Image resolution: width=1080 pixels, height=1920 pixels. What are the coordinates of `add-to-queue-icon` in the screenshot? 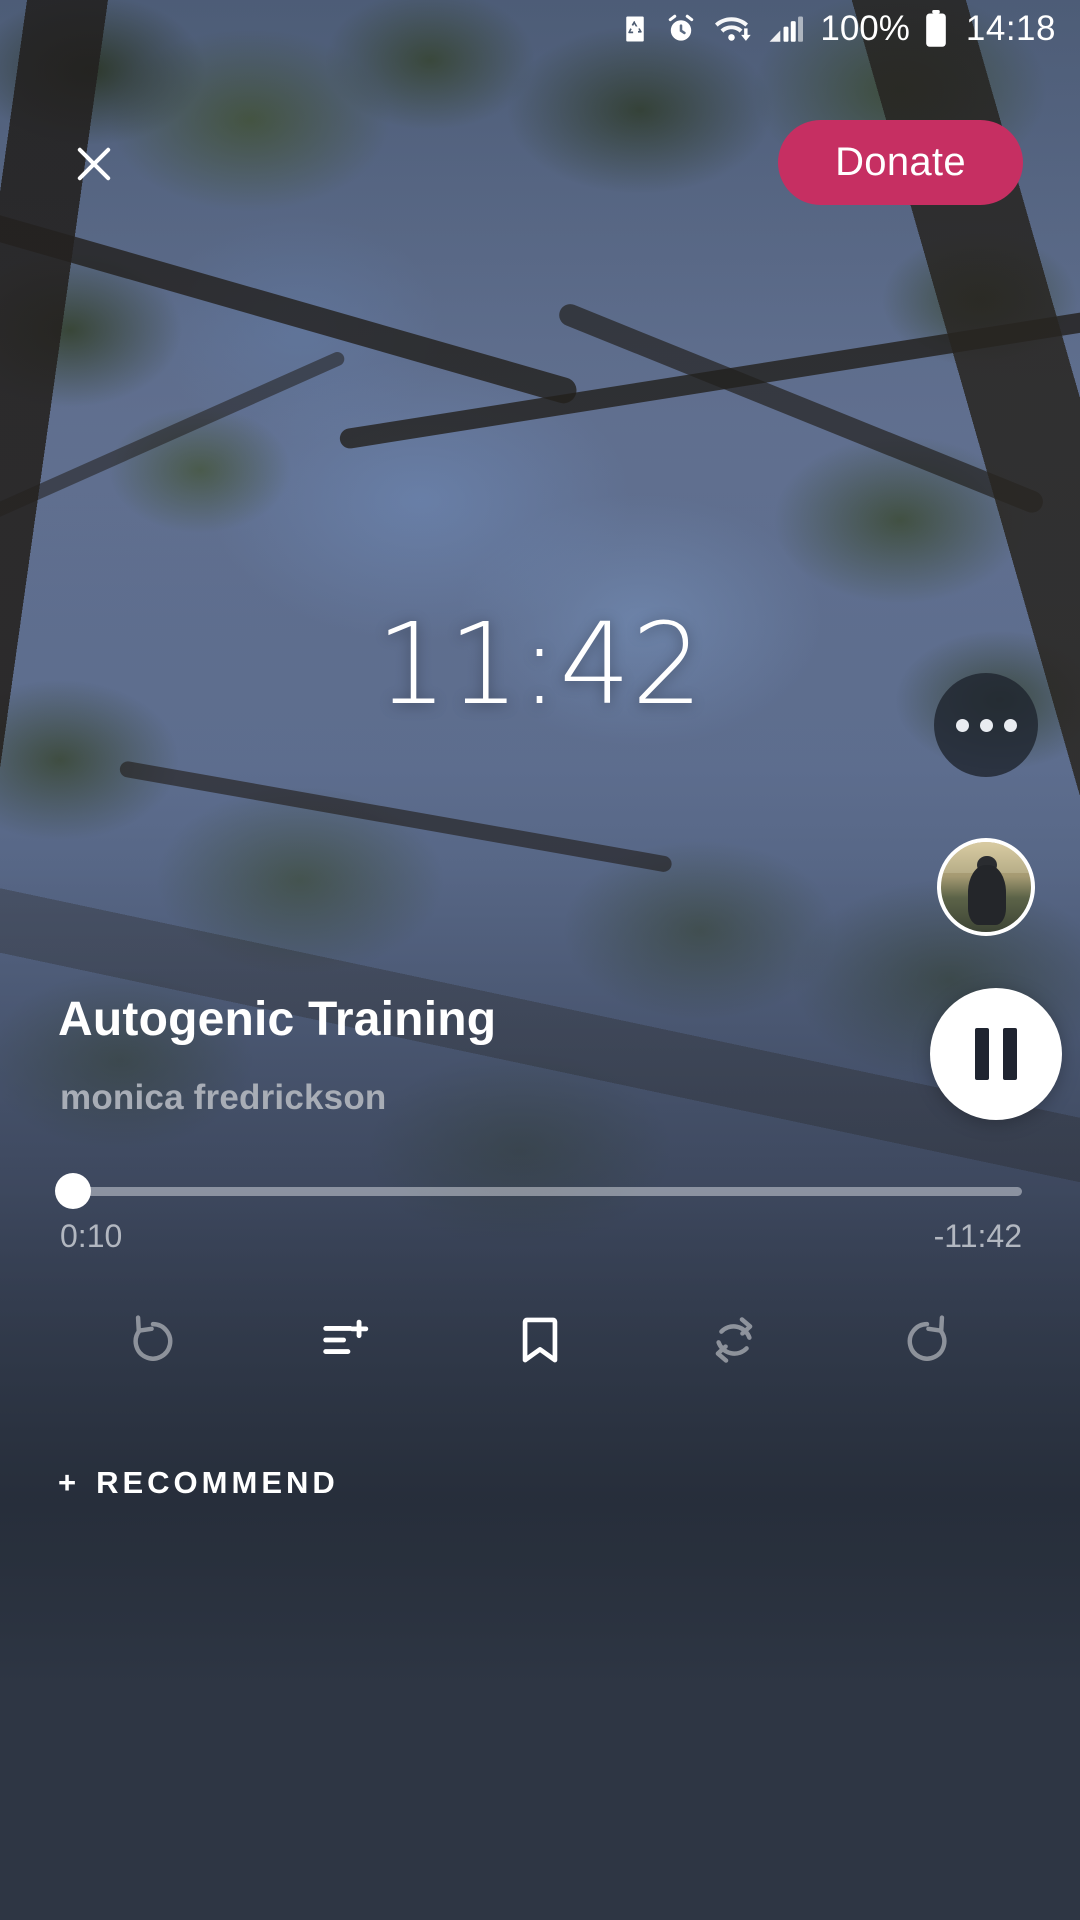 It's located at (346, 1337).